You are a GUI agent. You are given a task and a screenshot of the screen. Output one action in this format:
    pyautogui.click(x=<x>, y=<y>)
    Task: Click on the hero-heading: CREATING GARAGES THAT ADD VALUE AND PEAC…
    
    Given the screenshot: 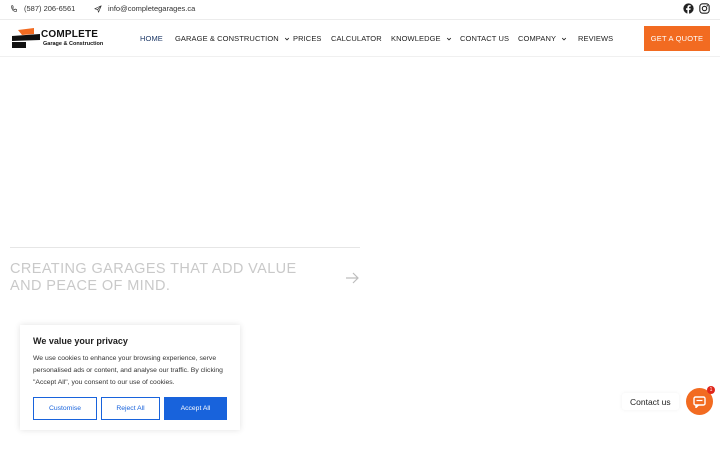 What is the action you would take?
    pyautogui.click(x=153, y=277)
    